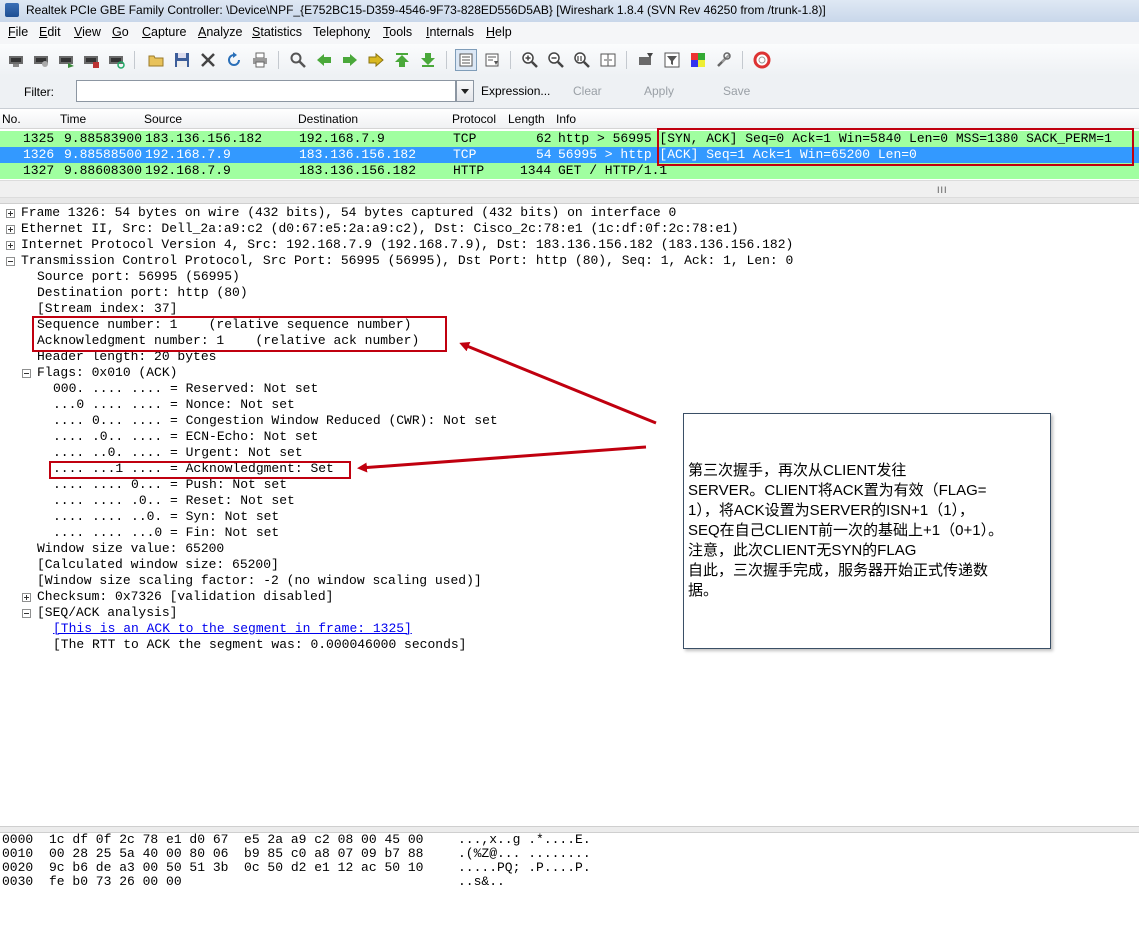  What do you see at coordinates (18, 867) in the screenshot?
I see `hex-offset: 0020` at bounding box center [18, 867].